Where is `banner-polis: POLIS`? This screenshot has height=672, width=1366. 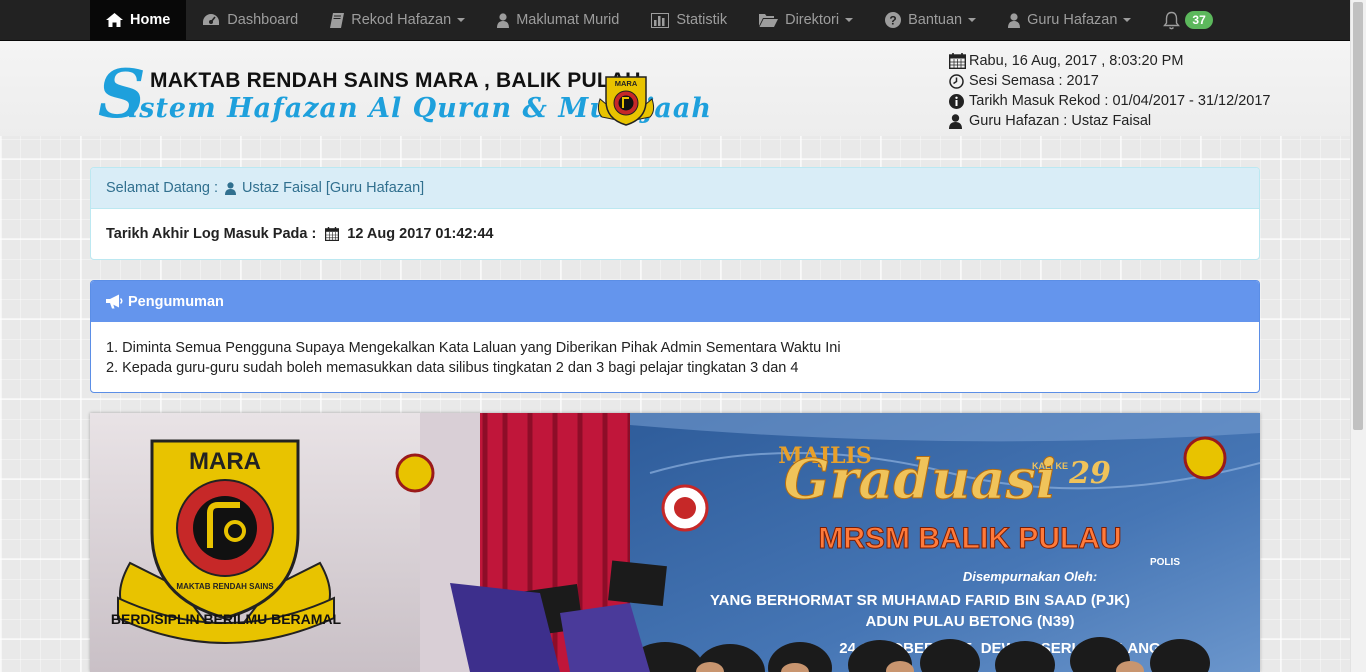
banner-polis: POLIS is located at coordinates (1165, 562).